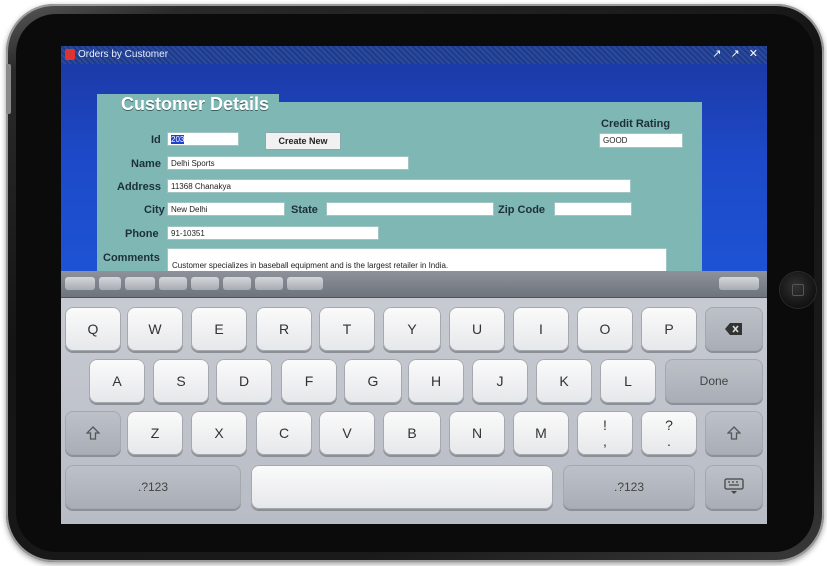 The image size is (827, 566). Describe the element at coordinates (629, 487) in the screenshot. I see `numbers-key-right: .?123` at that location.